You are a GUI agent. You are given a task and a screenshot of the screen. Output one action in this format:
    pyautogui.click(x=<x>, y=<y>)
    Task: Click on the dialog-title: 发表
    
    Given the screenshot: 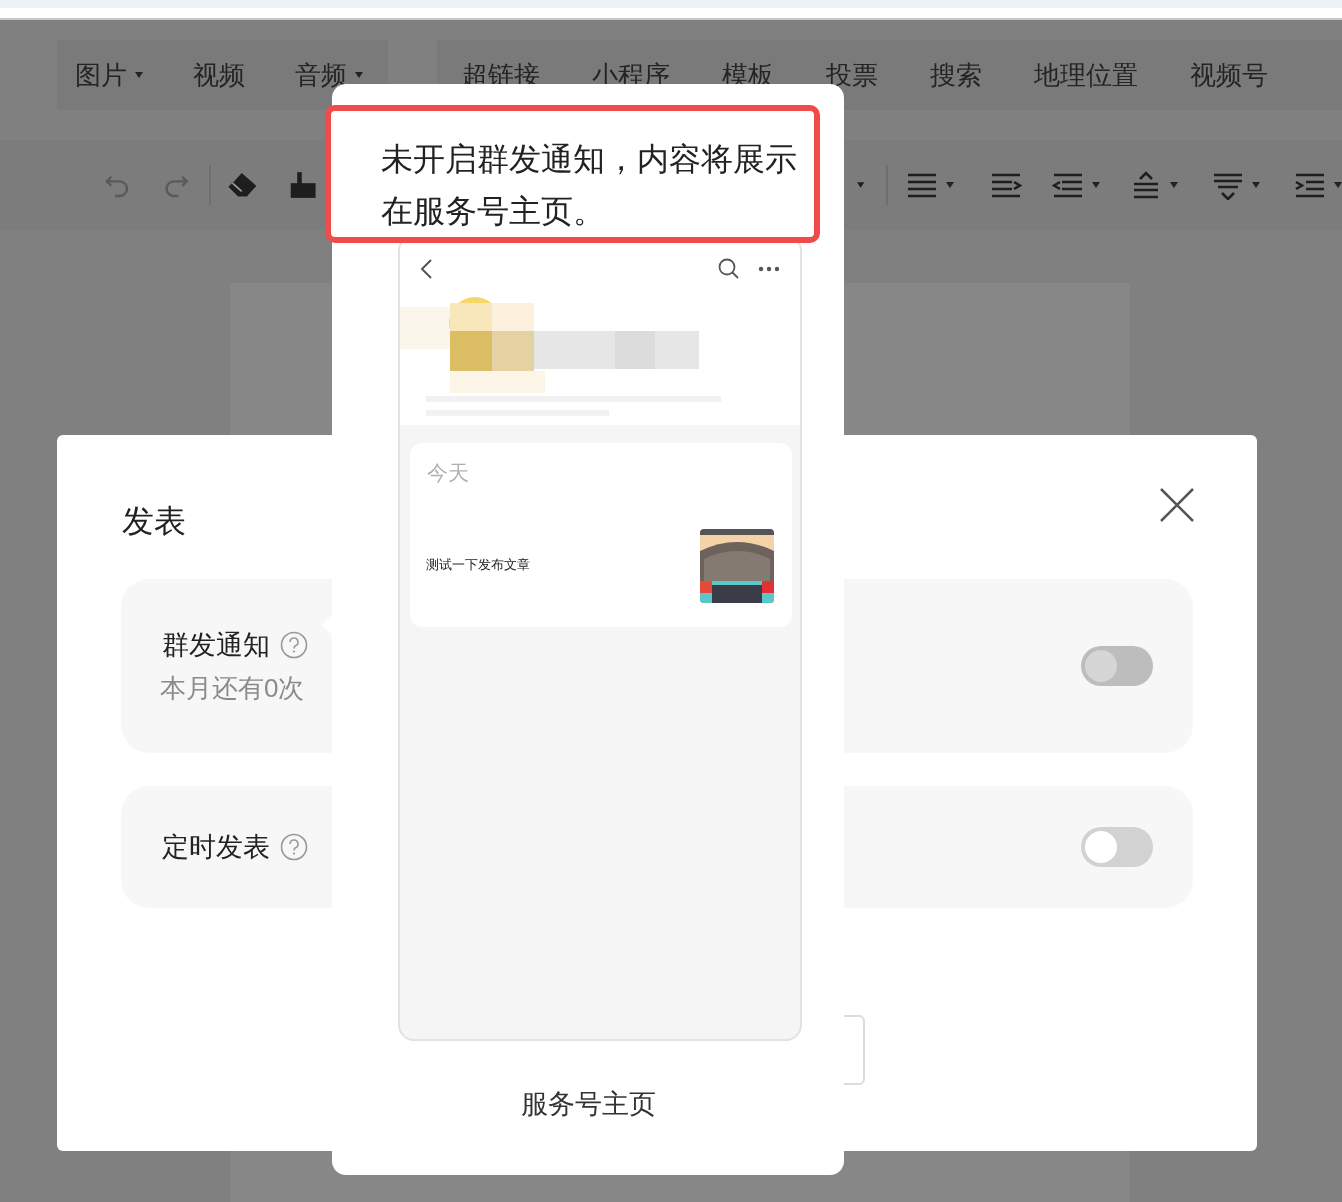 What is the action you would take?
    pyautogui.click(x=154, y=521)
    